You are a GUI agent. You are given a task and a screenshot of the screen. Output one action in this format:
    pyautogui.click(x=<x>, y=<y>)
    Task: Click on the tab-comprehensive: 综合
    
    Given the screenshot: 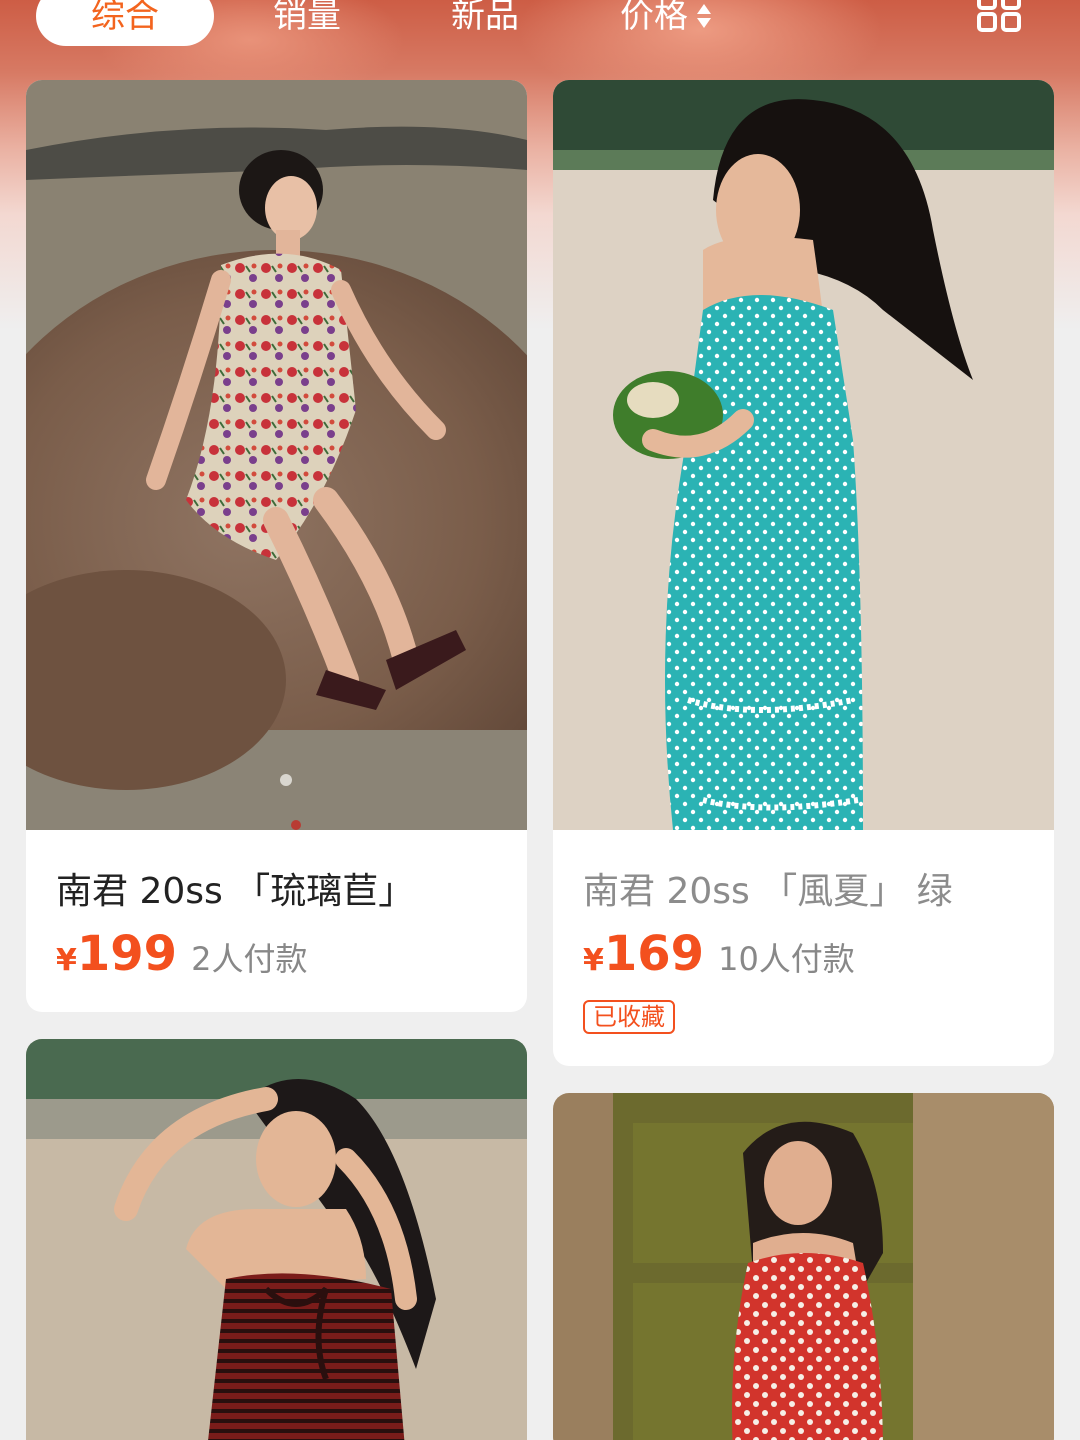 What is the action you would take?
    pyautogui.click(x=125, y=23)
    